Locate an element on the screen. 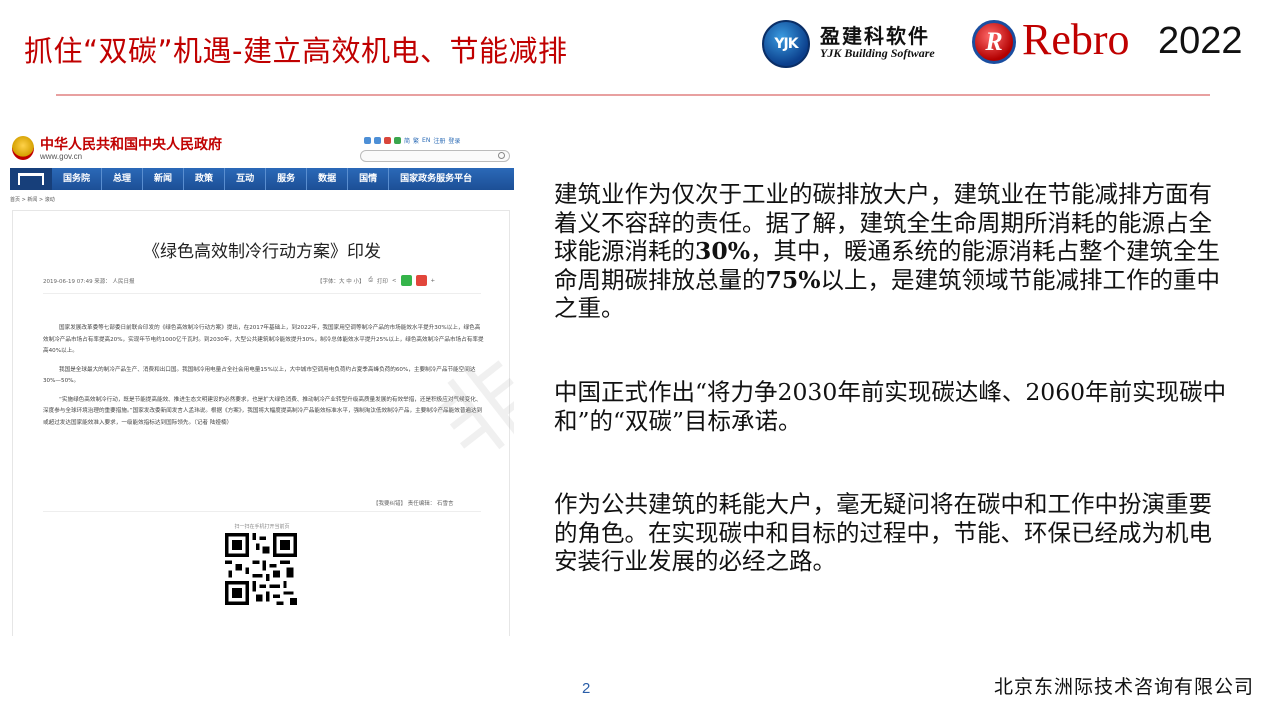 The height and width of the screenshot is (720, 1280). more-icon: + is located at coordinates (433, 280).